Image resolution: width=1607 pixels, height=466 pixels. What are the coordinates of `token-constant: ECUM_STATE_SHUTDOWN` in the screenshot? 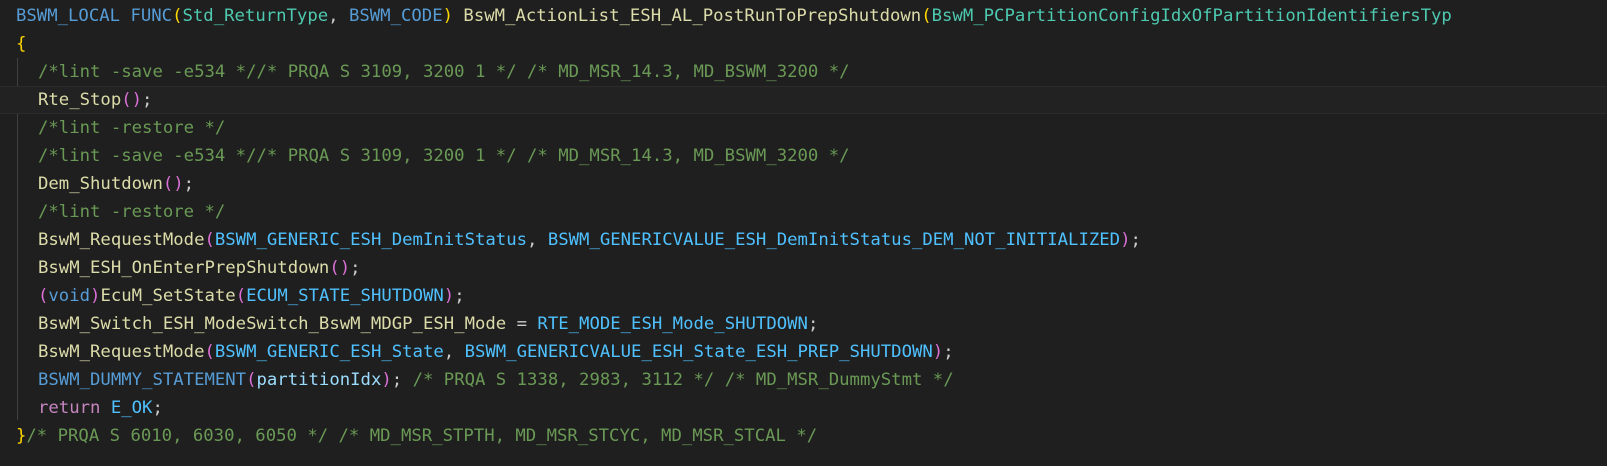 It's located at (345, 296).